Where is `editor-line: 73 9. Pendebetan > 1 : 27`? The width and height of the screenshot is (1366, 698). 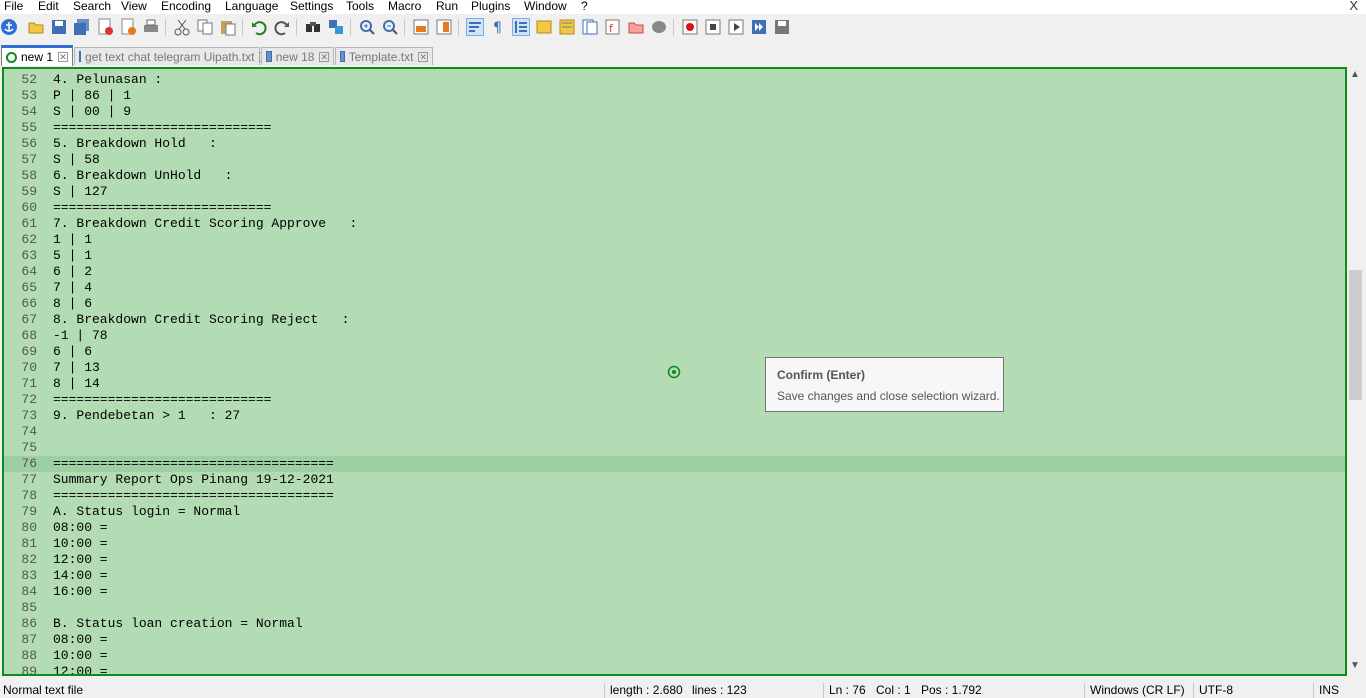
editor-line: 73 9. Pendebetan > 1 : 27 is located at coordinates (674, 416).